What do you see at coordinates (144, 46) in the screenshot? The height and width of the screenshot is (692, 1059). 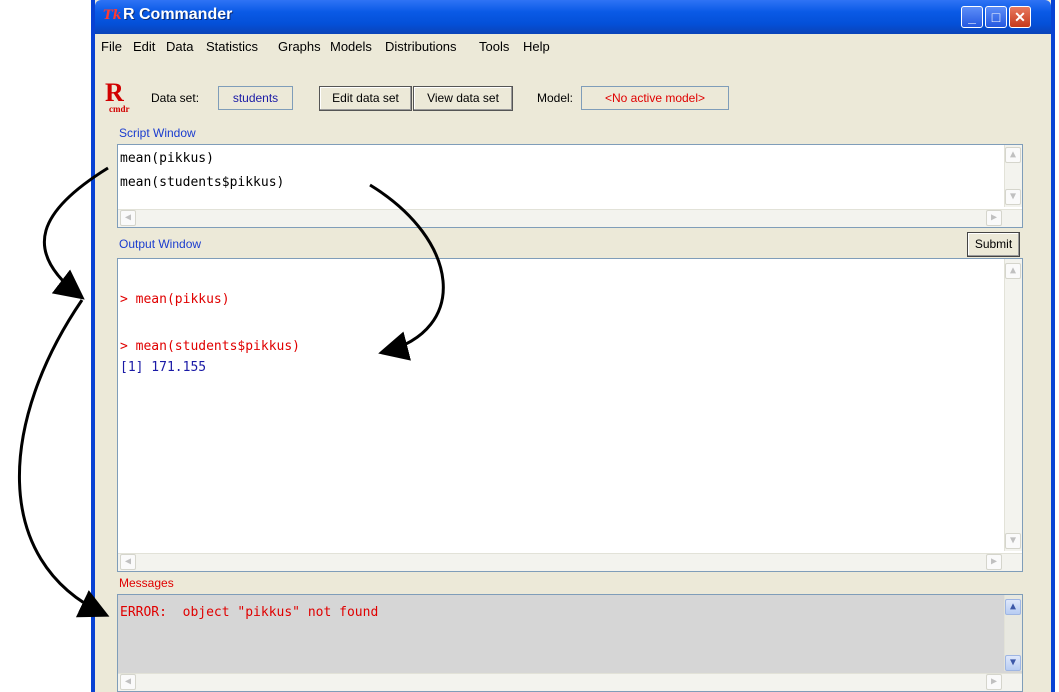 I see `menu-edit: Edit` at bounding box center [144, 46].